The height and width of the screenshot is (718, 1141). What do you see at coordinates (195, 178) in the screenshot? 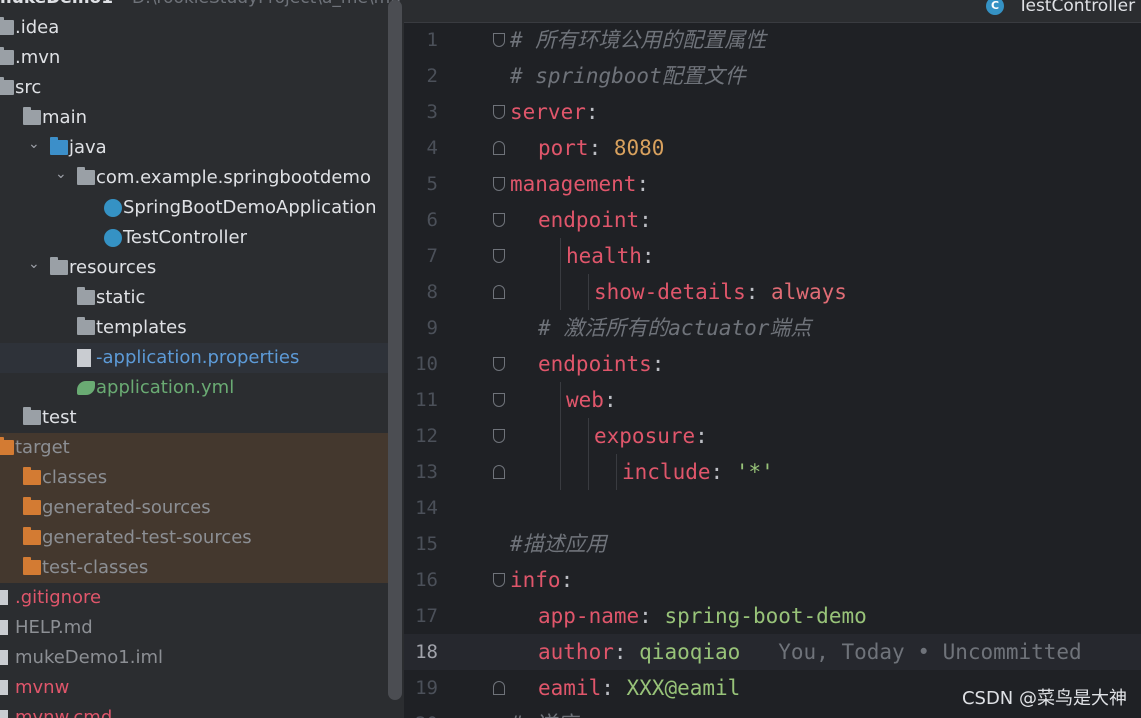
I see `tree-item: ⌄ com.example.springbootdemo` at bounding box center [195, 178].